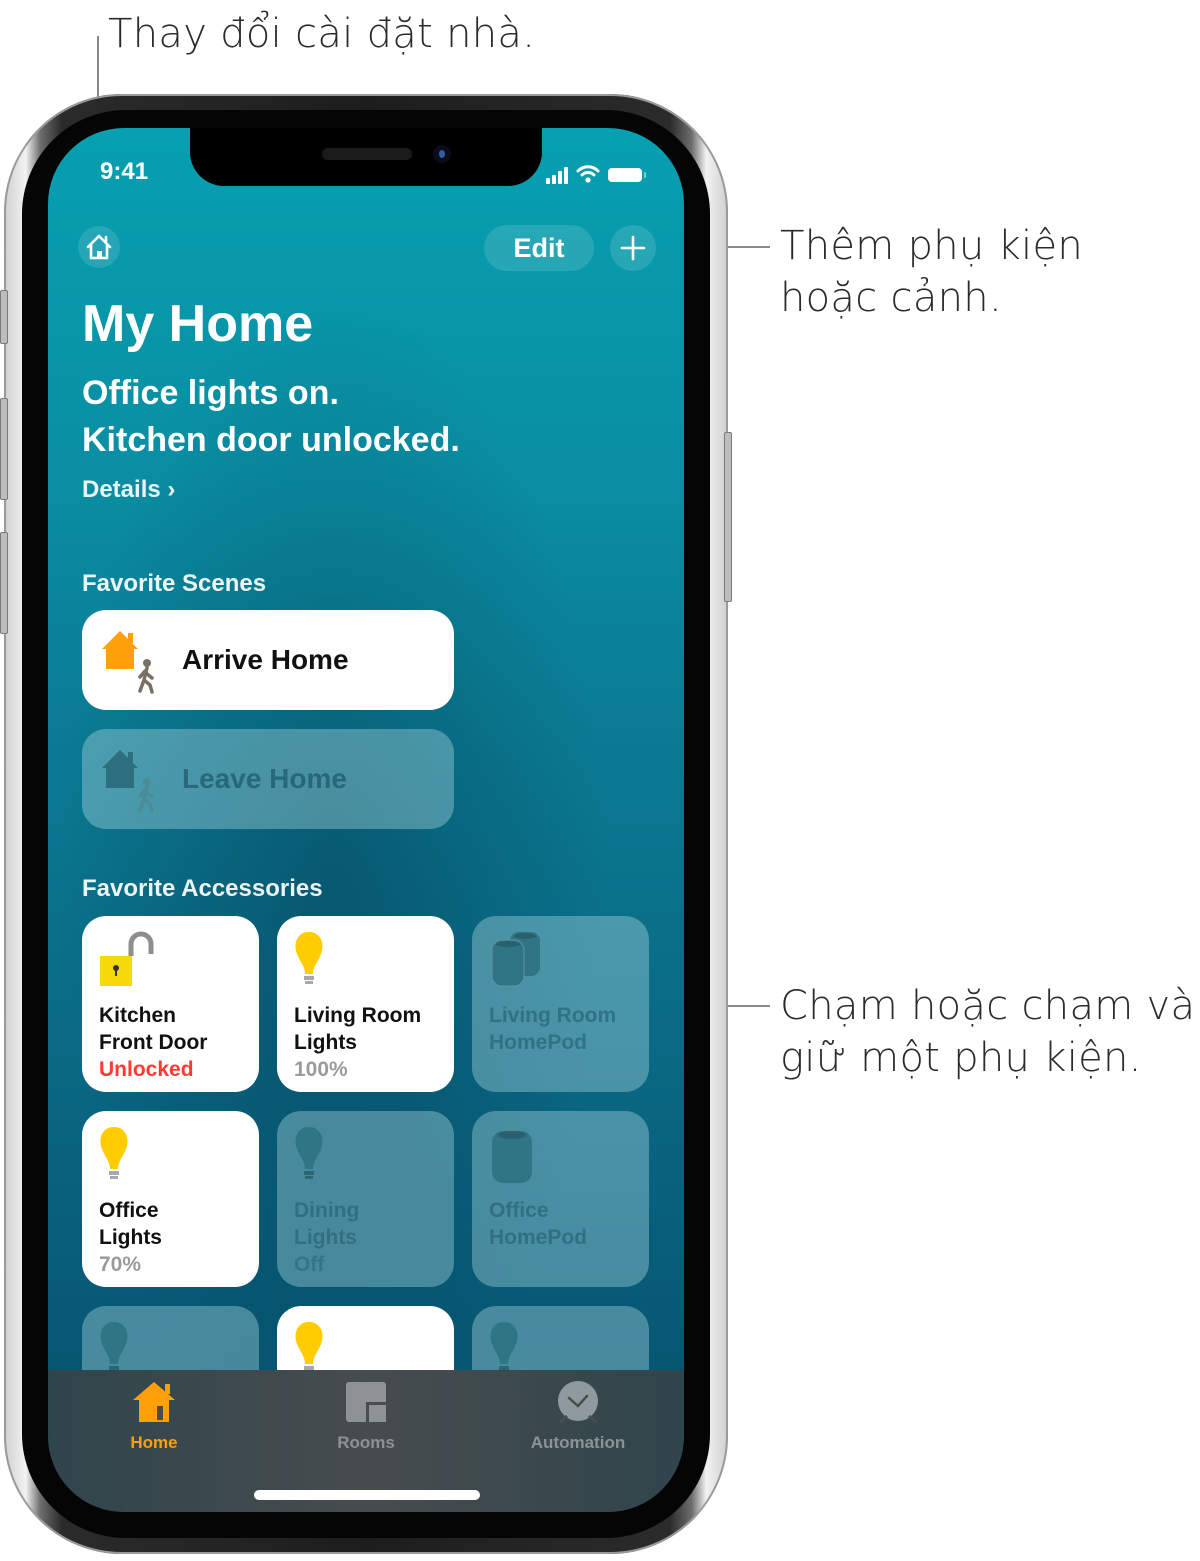 Image resolution: width=1200 pixels, height=1561 pixels. What do you see at coordinates (154, 1442) in the screenshot?
I see `tab-label: Home` at bounding box center [154, 1442].